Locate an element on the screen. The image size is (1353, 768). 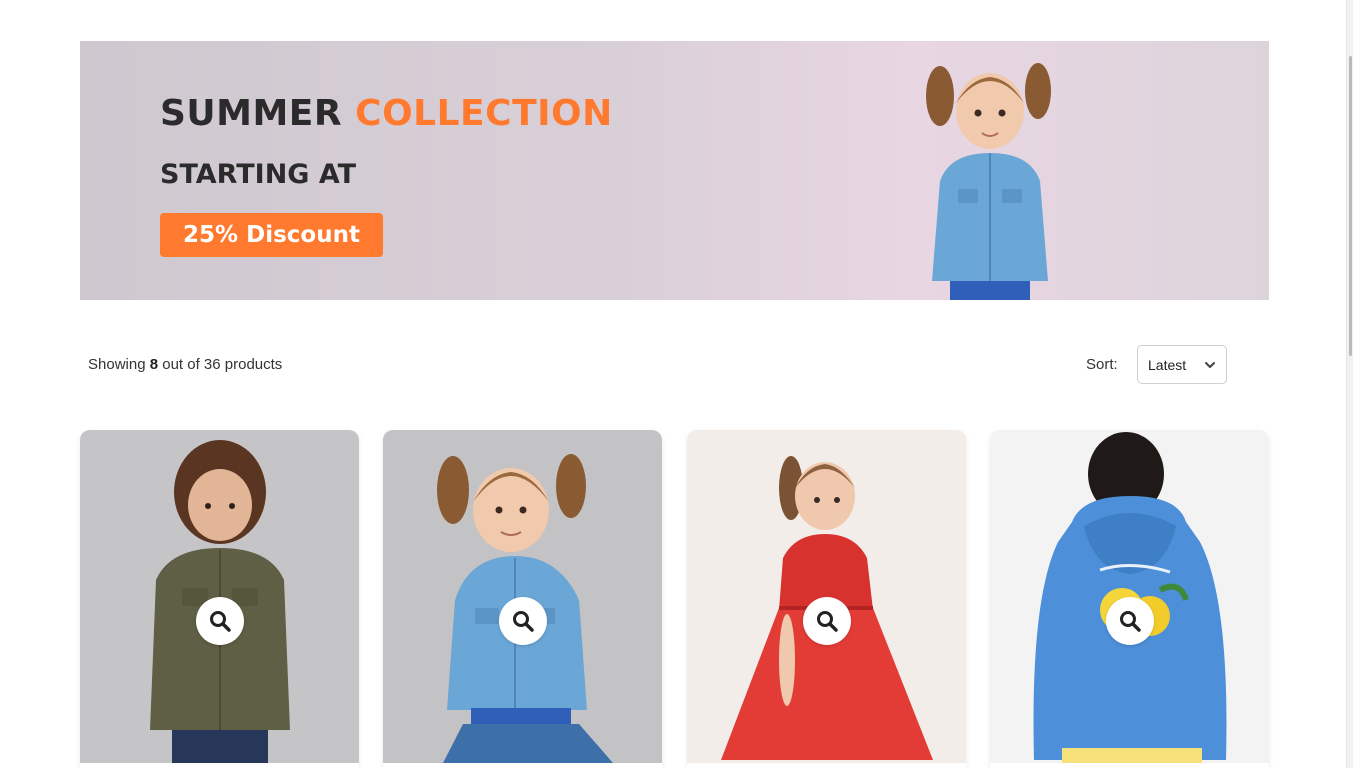
sort-selected-value: Latest is located at coordinates (1167, 365).